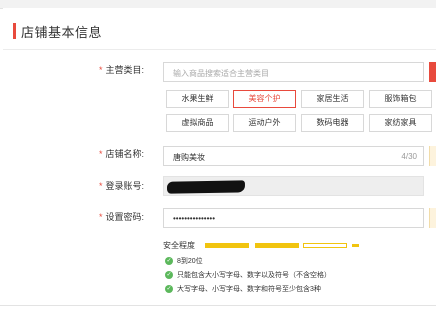  What do you see at coordinates (197, 99) in the screenshot?
I see `category-option-fruit: 水果生鲜` at bounding box center [197, 99].